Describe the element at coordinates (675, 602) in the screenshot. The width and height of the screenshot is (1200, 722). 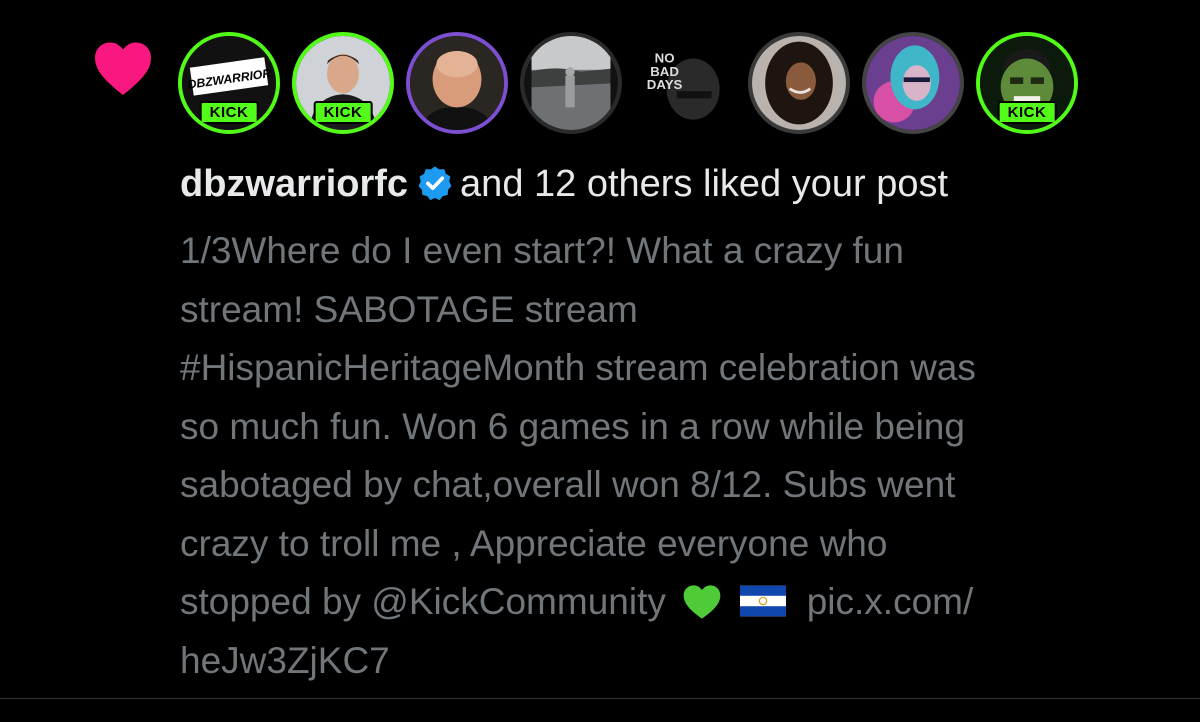
I see `post-line-mentions: stopped by @KickCommunity pic.x.com/` at that location.